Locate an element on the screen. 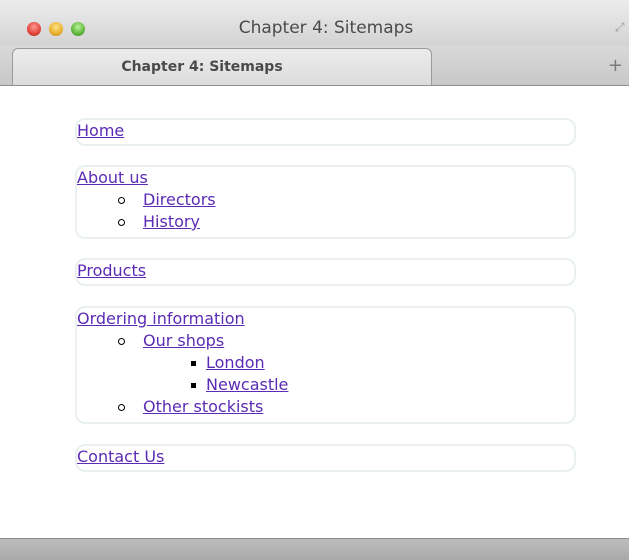  directors-link: Directors is located at coordinates (179, 199).